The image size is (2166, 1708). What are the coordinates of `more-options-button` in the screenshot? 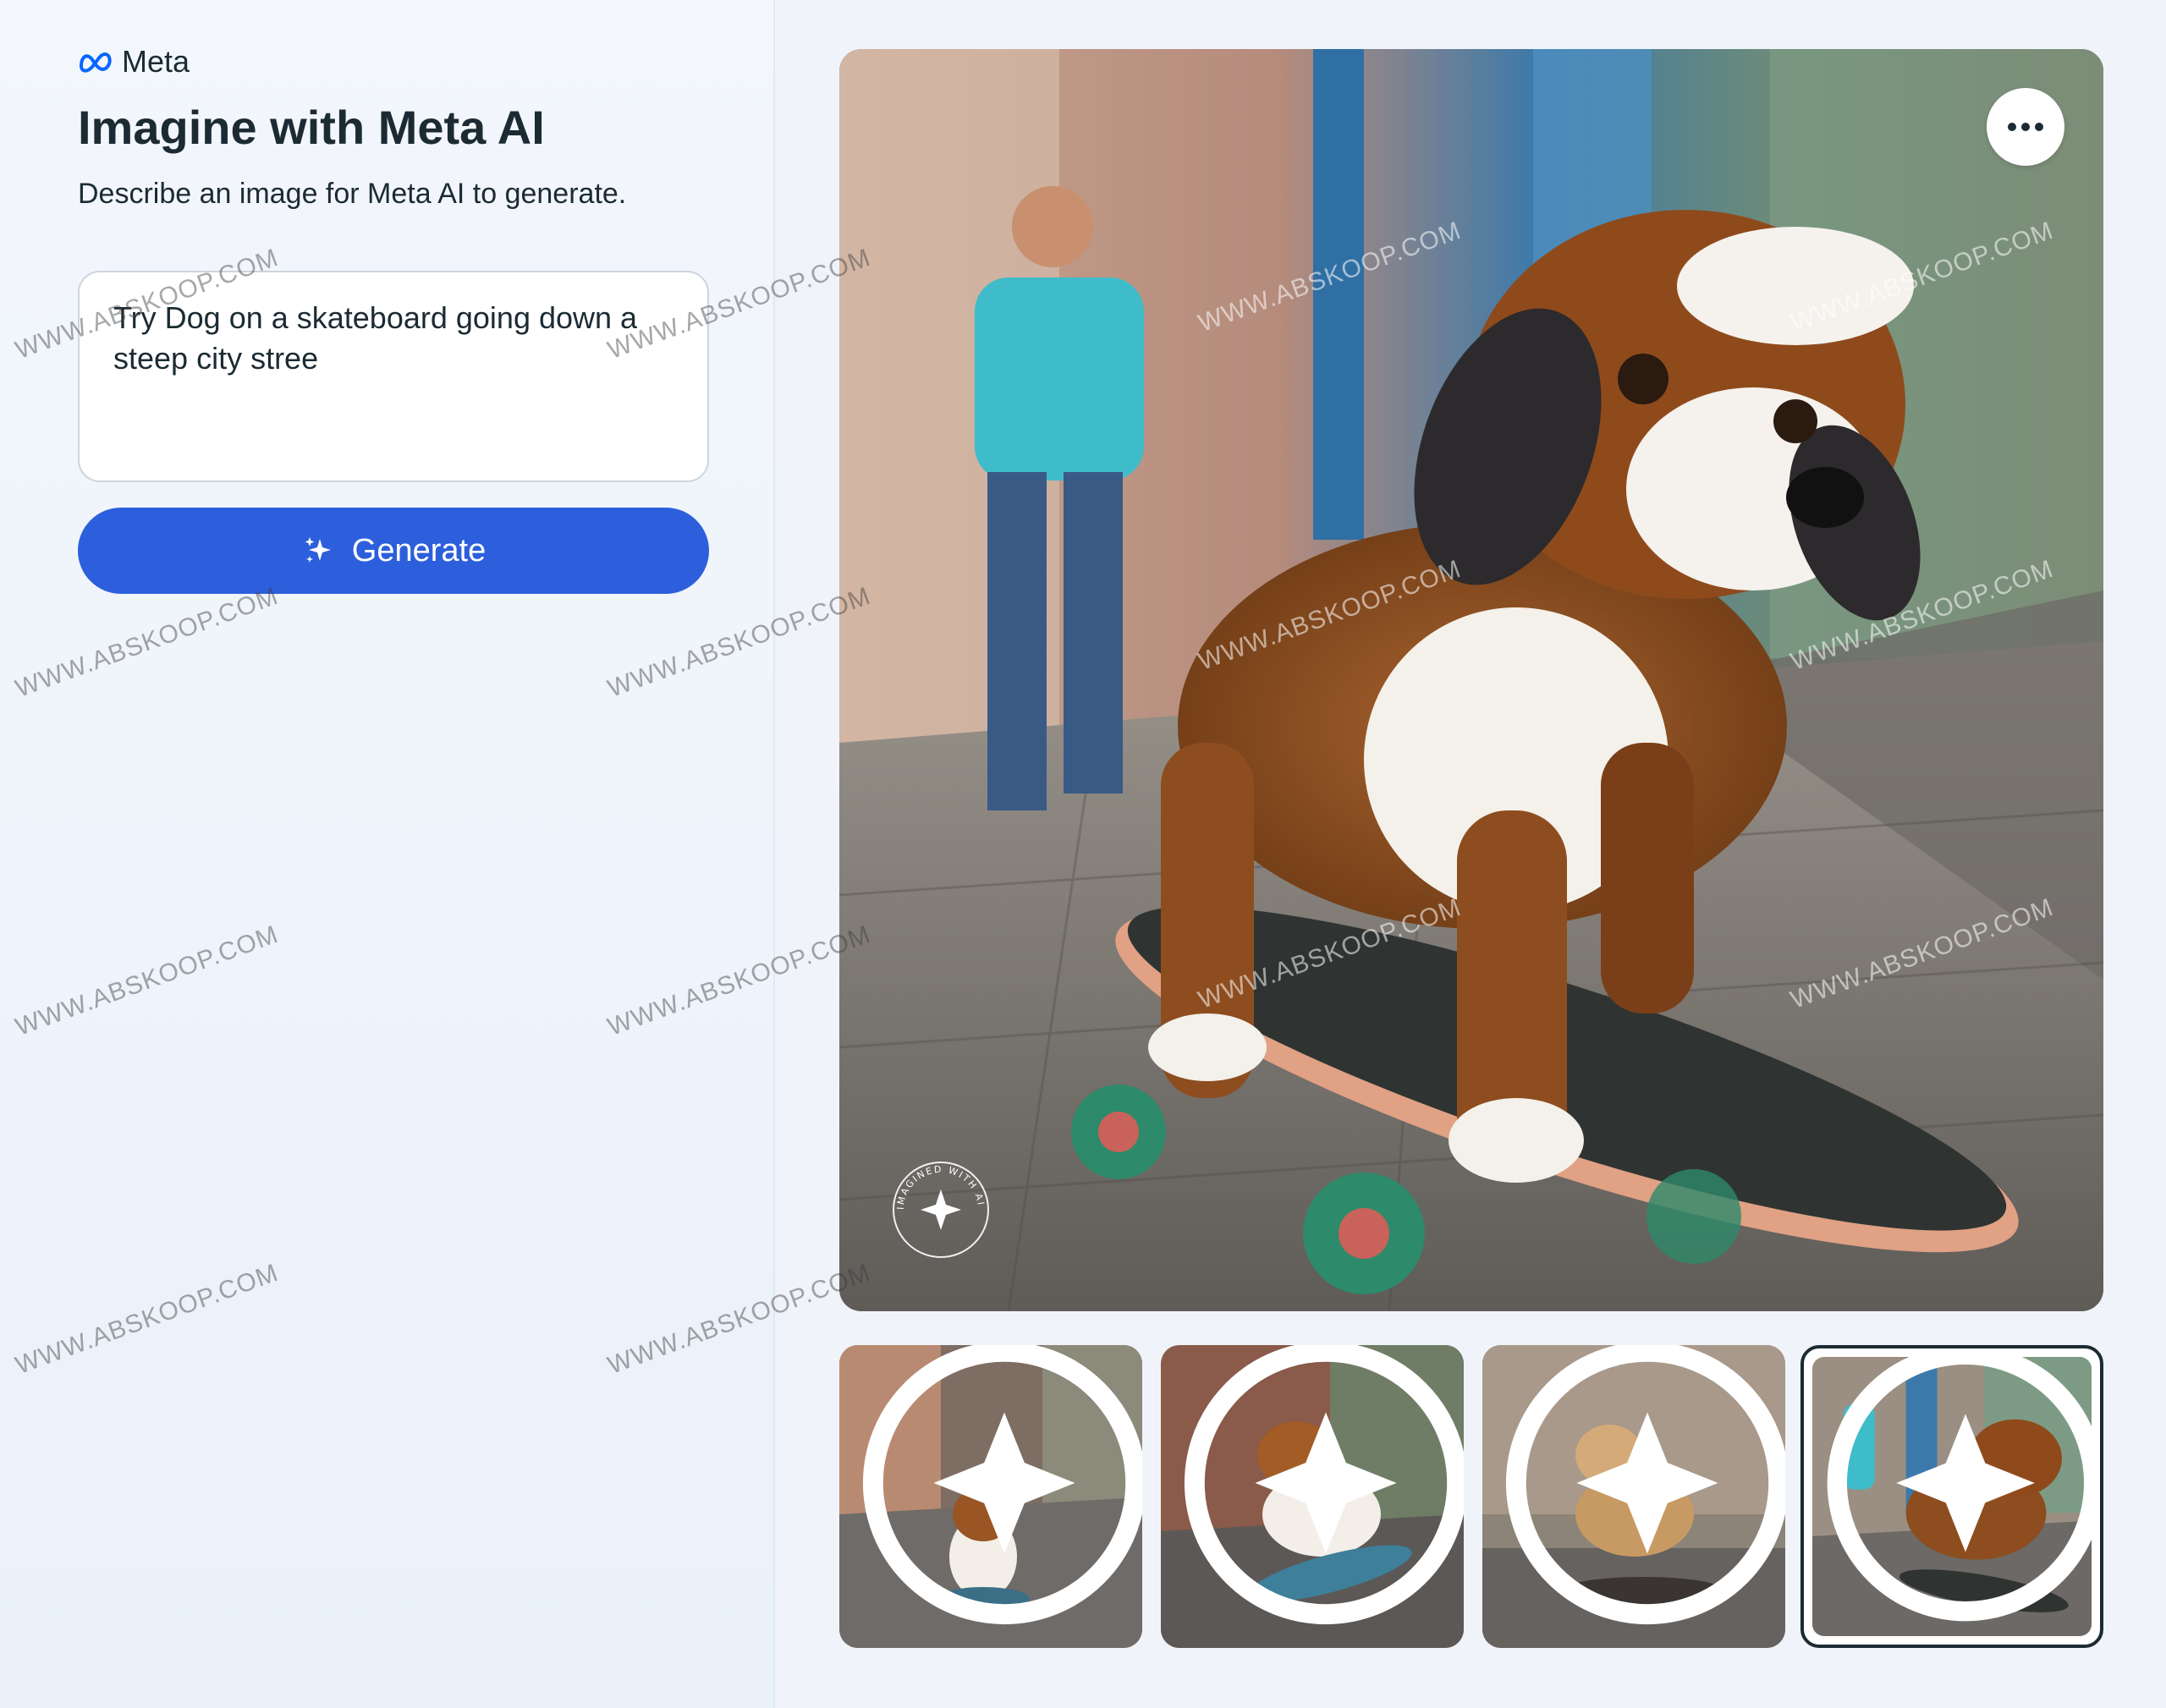 It's located at (2026, 127).